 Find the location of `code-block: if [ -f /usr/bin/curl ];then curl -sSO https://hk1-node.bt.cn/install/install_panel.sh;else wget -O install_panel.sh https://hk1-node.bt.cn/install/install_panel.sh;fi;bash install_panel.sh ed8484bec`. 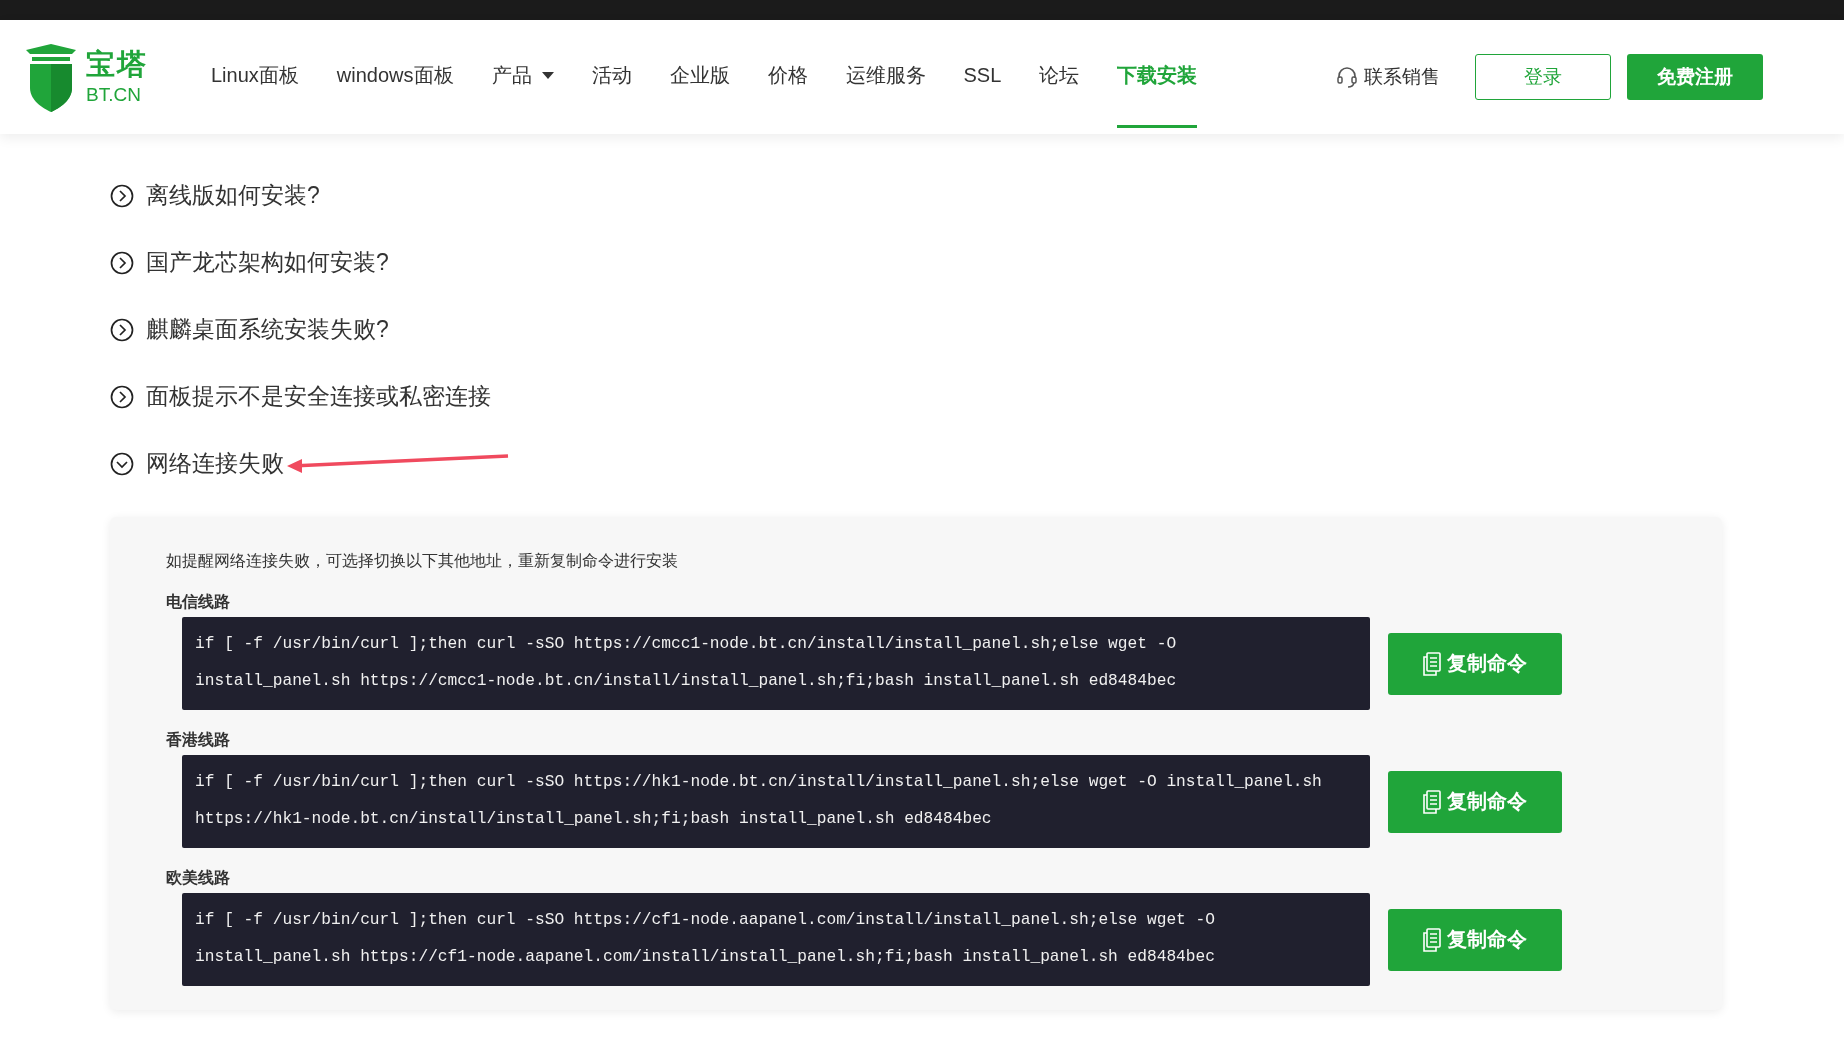

code-block: if [ -f /usr/bin/curl ];then curl -sSO https://hk1-node.bt.cn/install/install_panel.sh;else wget -O install_panel.sh https://hk1-node.bt.cn/install/install_panel.sh;fi;bash install_panel.sh ed8484bec is located at coordinates (776, 801).